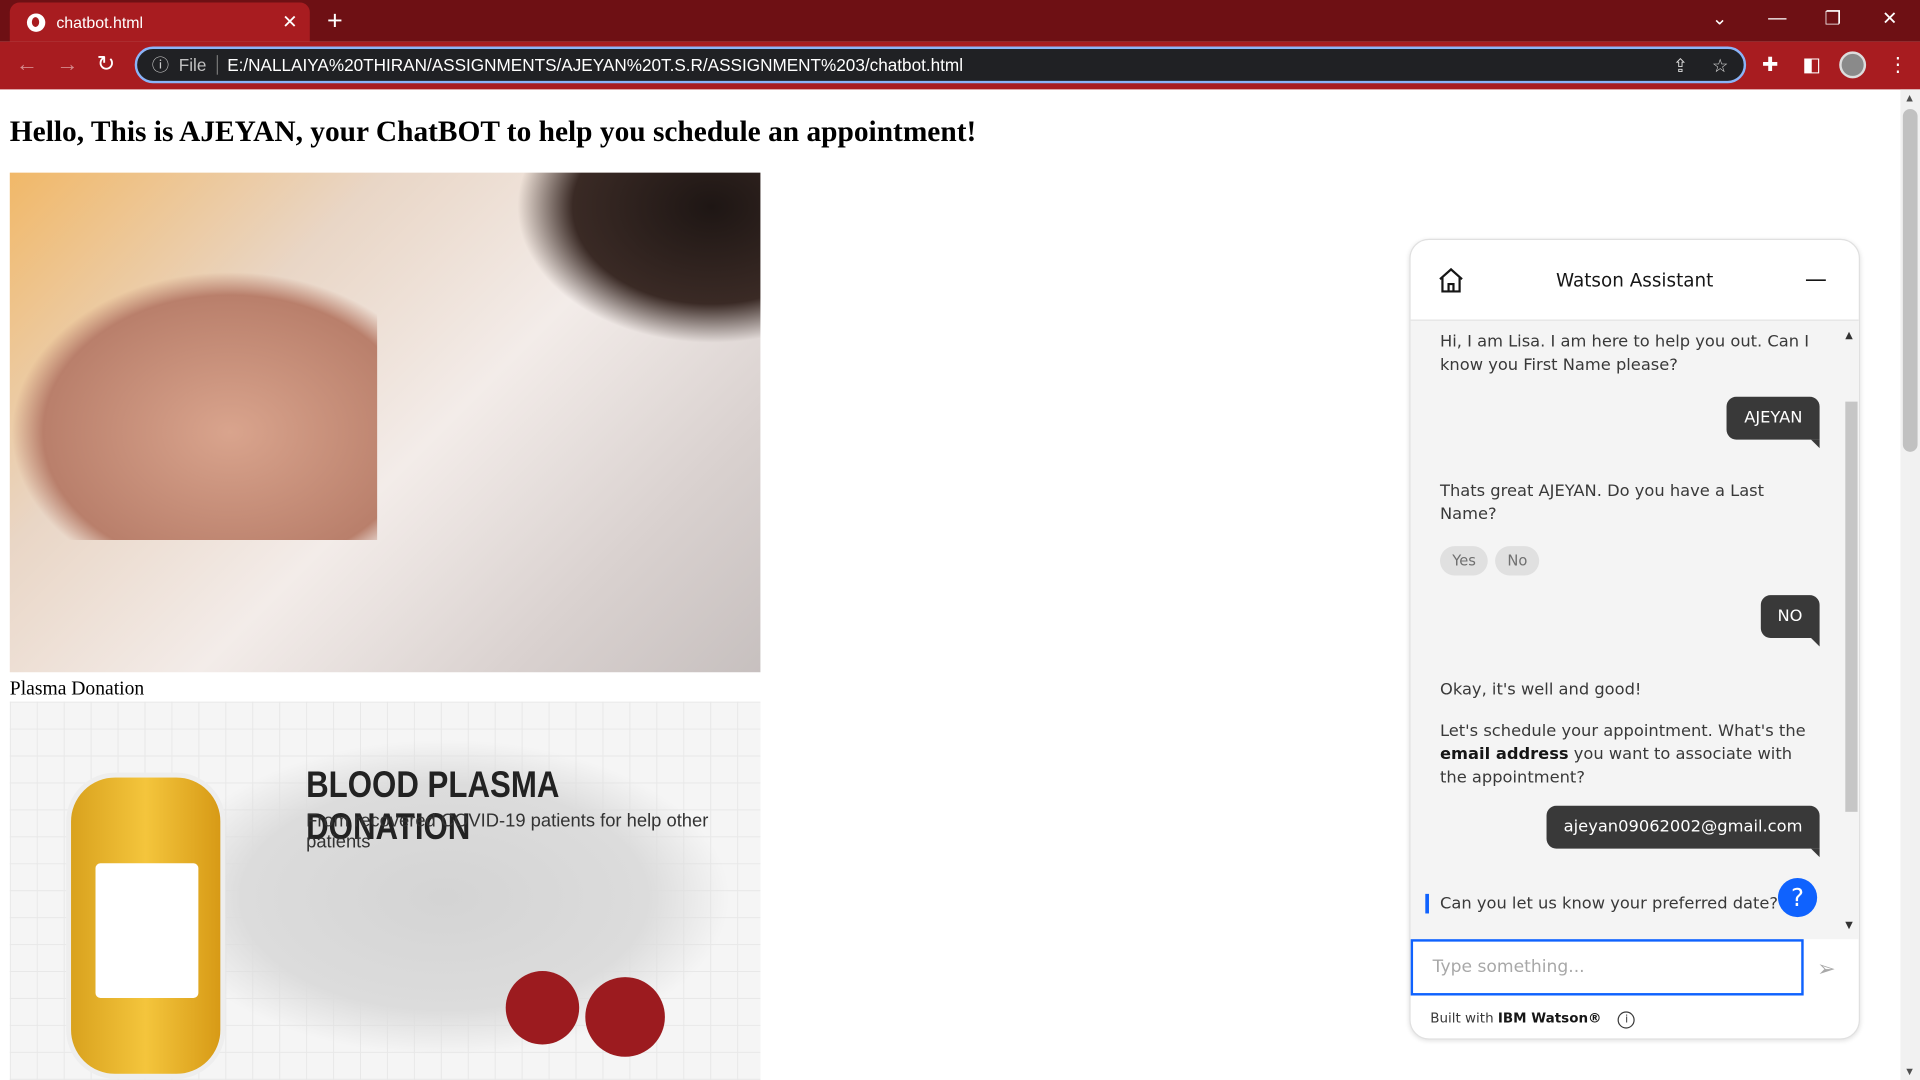  What do you see at coordinates (1770, 65) in the screenshot?
I see `extensions-icon: ✚` at bounding box center [1770, 65].